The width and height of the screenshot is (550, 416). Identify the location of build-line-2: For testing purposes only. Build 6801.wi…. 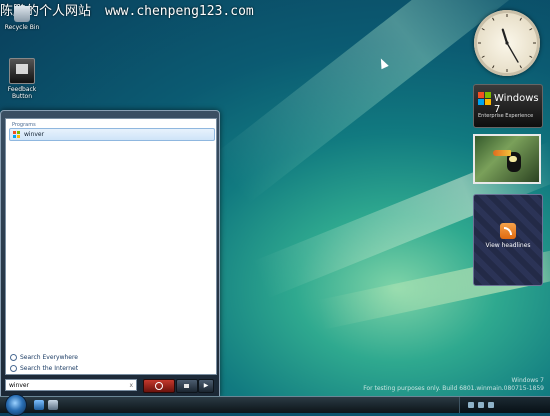
(453, 388).